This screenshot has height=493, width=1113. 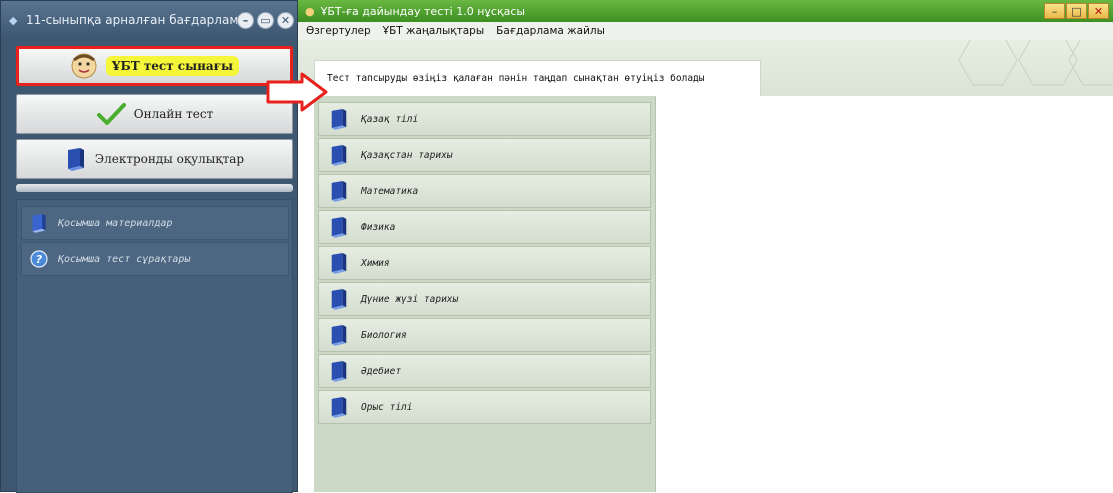 What do you see at coordinates (265, 20) in the screenshot?
I see `maximize-icon: ▭` at bounding box center [265, 20].